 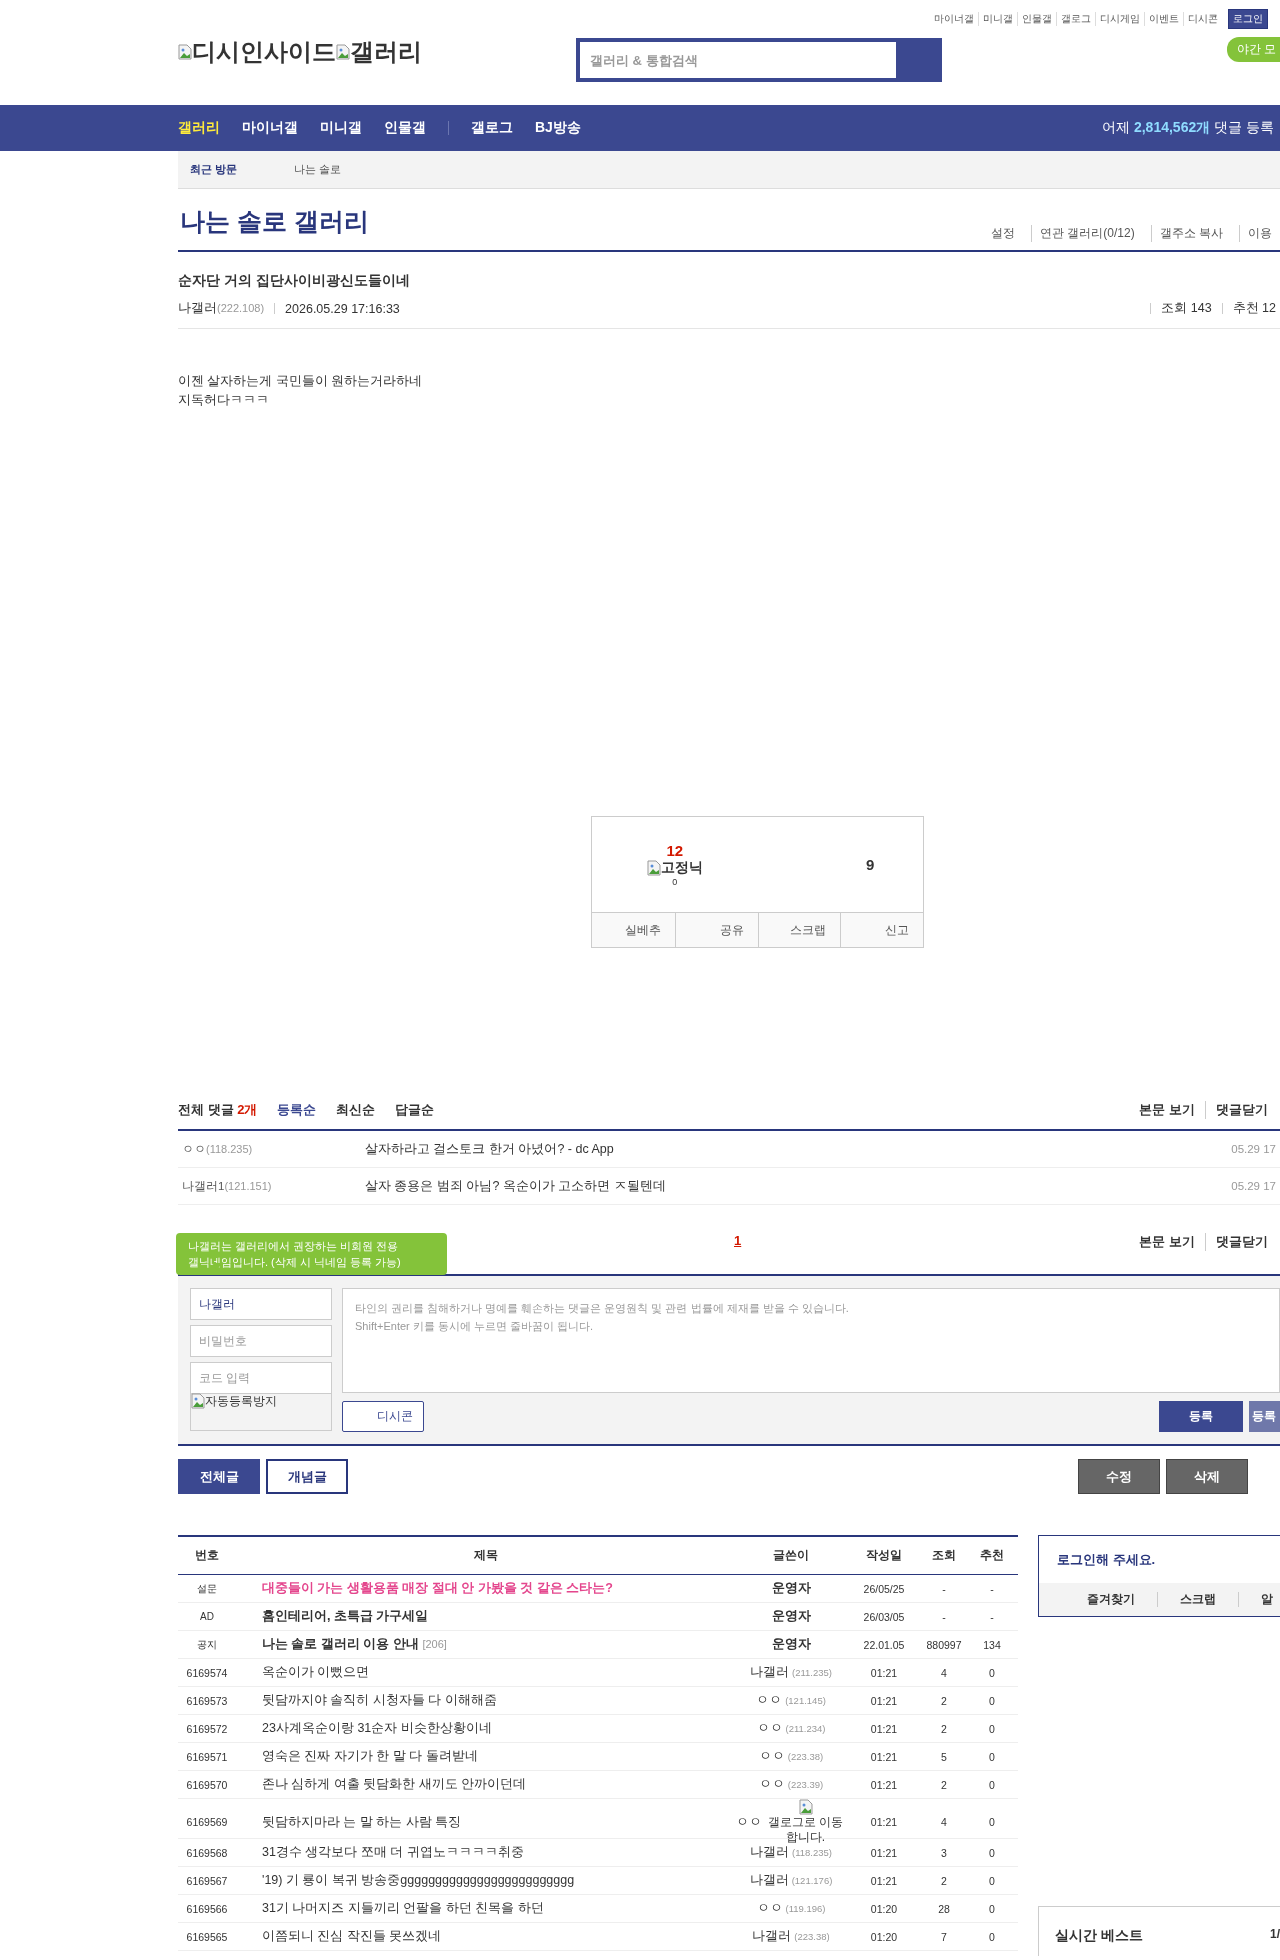 I want to click on view-count: 4, so click(x=944, y=1672).